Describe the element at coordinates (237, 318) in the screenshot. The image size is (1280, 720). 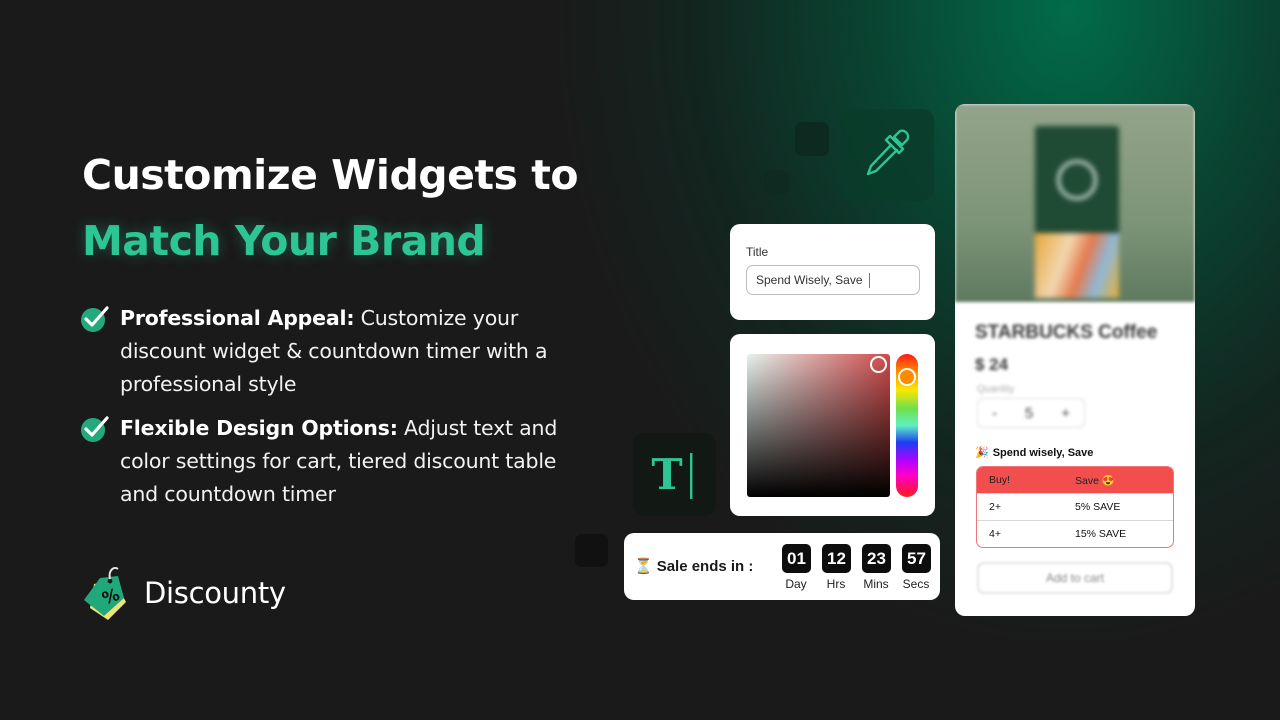
I see `feature-title: Professional Appeal:` at that location.